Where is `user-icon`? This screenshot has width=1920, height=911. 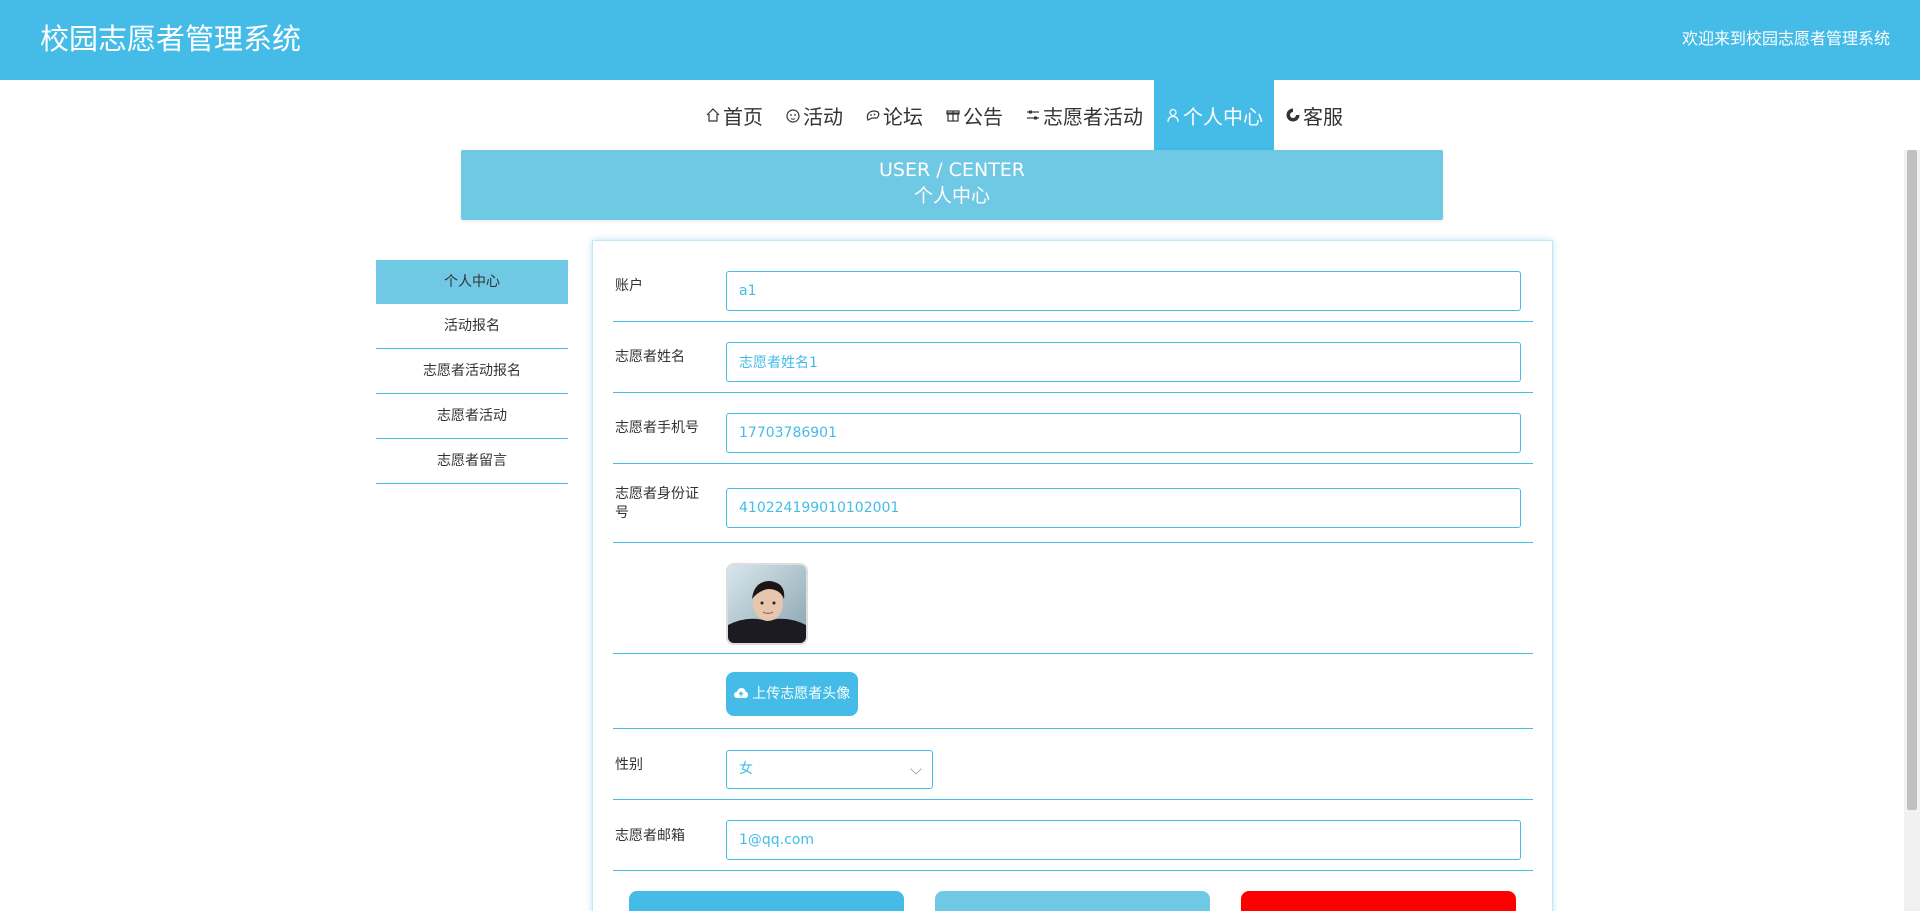
user-icon is located at coordinates (1173, 115).